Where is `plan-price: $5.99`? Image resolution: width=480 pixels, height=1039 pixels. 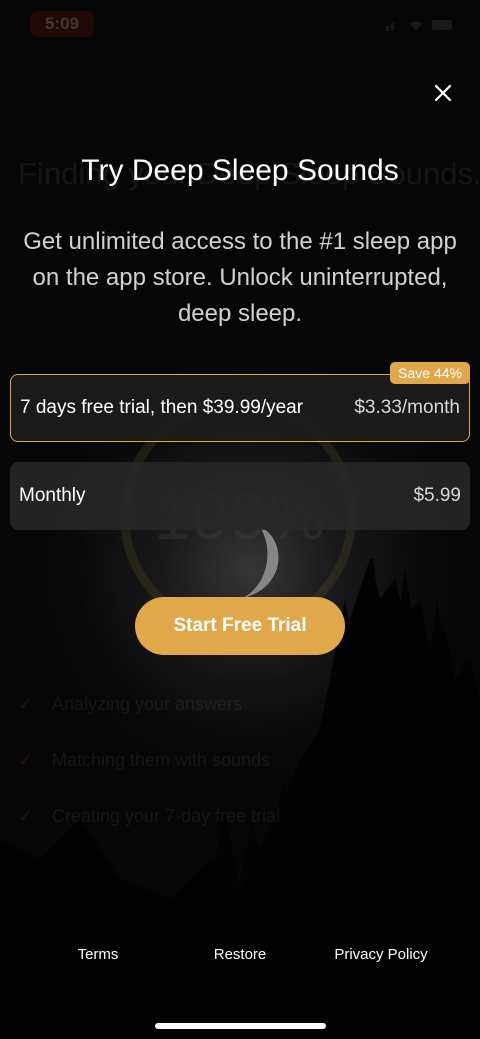
plan-price: $5.99 is located at coordinates (437, 495).